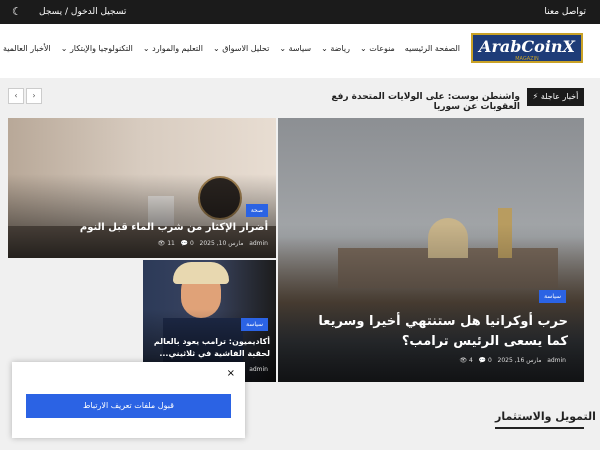  Describe the element at coordinates (128, 406) in the screenshot. I see `accept-cookies-button: قبول ملفات تعريف الارتباط` at that location.